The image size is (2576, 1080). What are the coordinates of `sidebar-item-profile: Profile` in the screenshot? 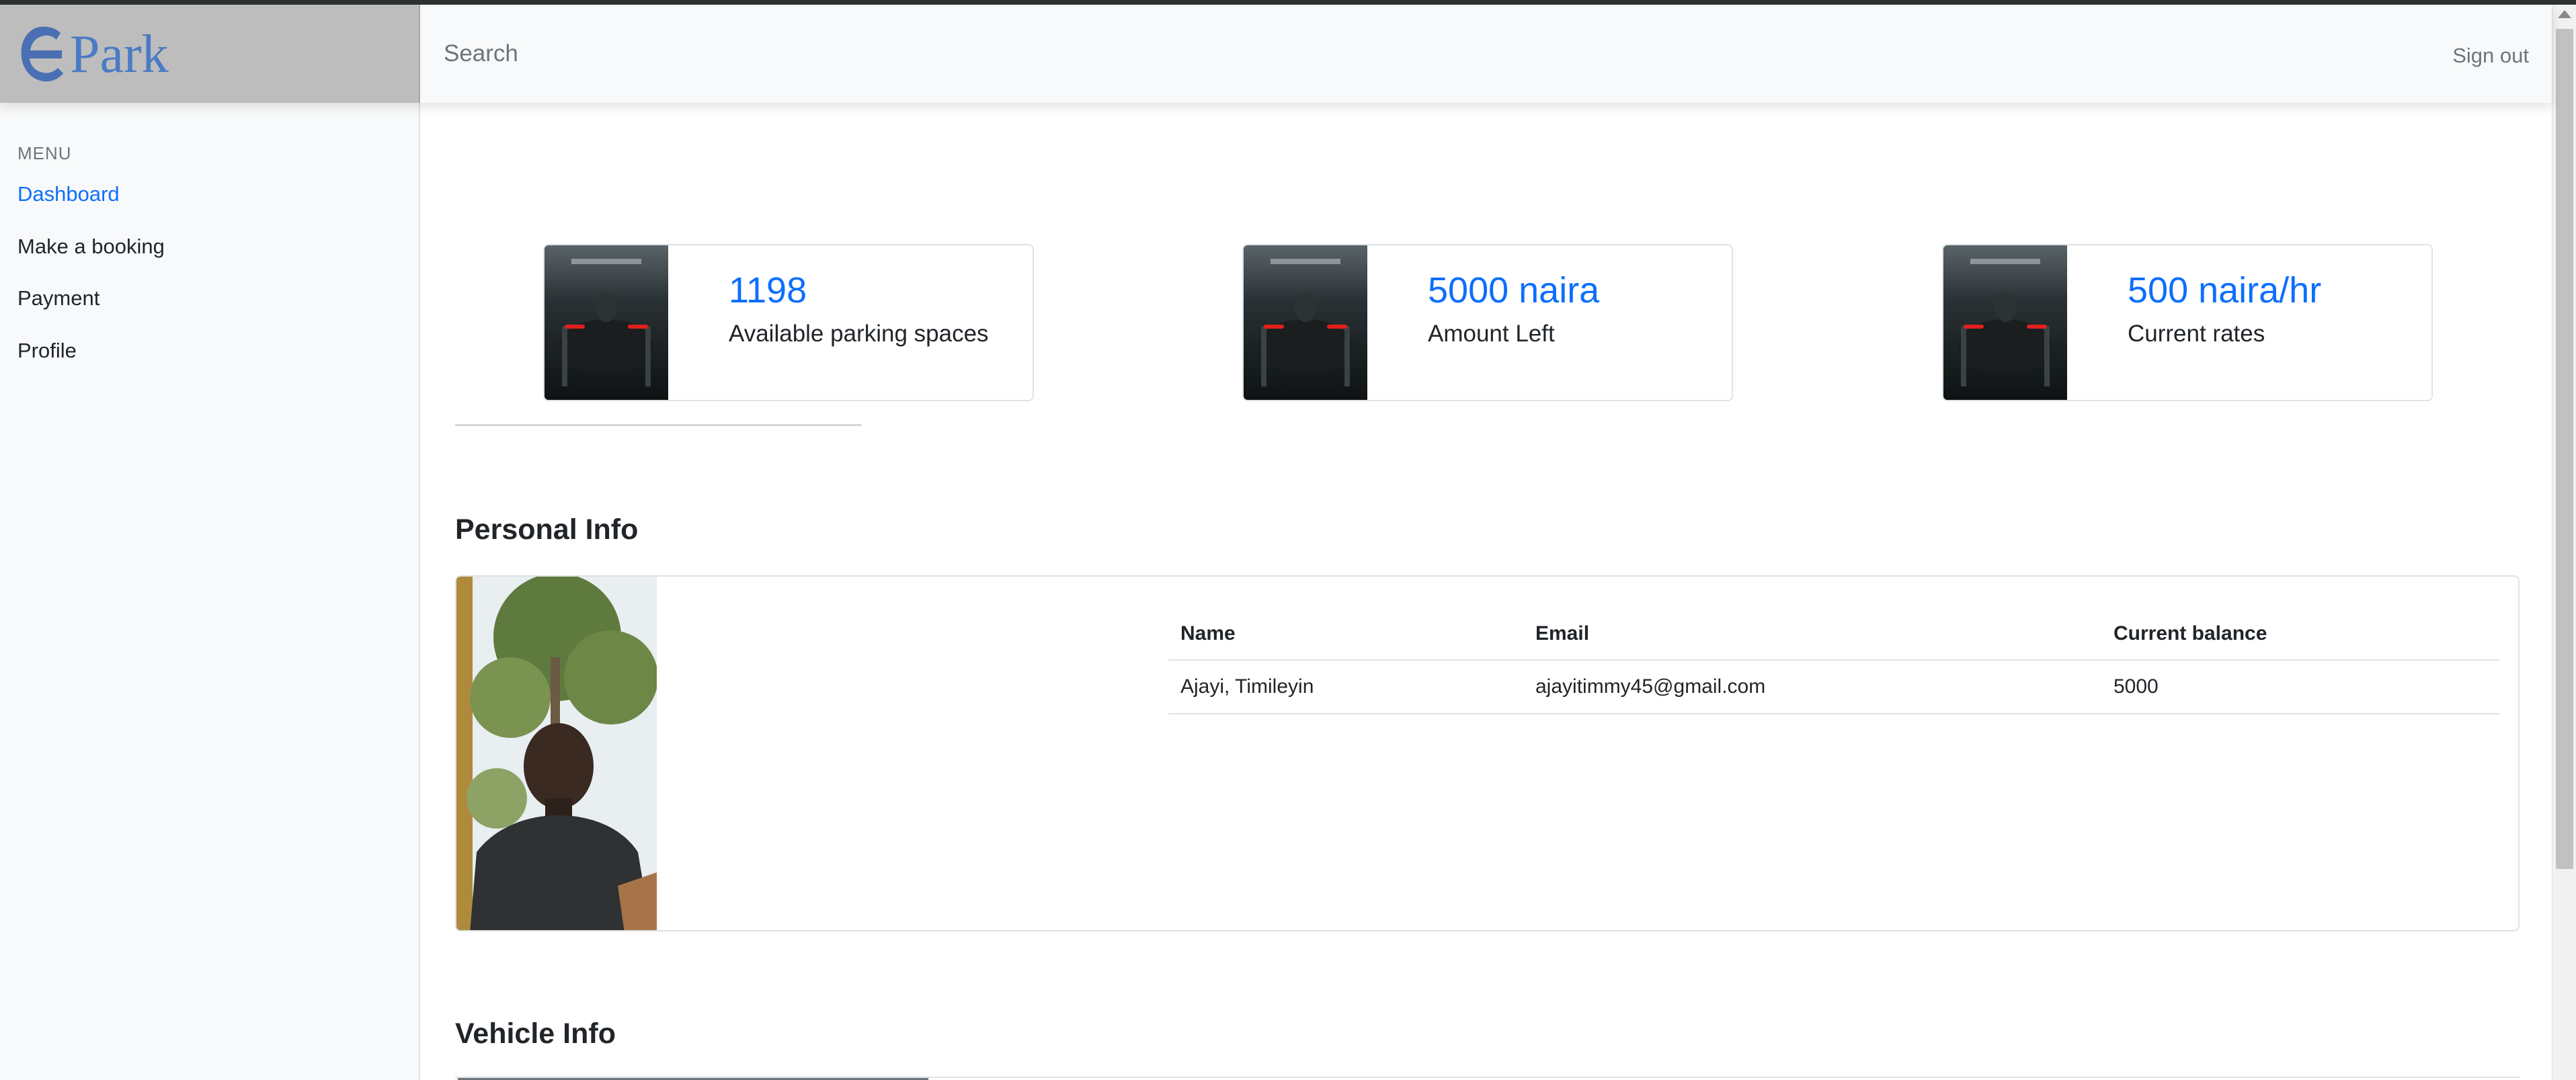 It's located at (47, 351).